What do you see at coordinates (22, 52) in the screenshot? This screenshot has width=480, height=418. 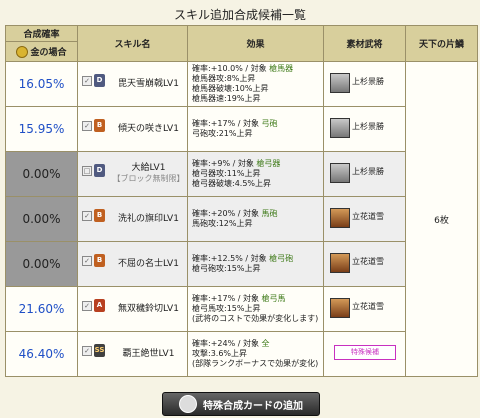 I see `gold-coin-icon` at bounding box center [22, 52].